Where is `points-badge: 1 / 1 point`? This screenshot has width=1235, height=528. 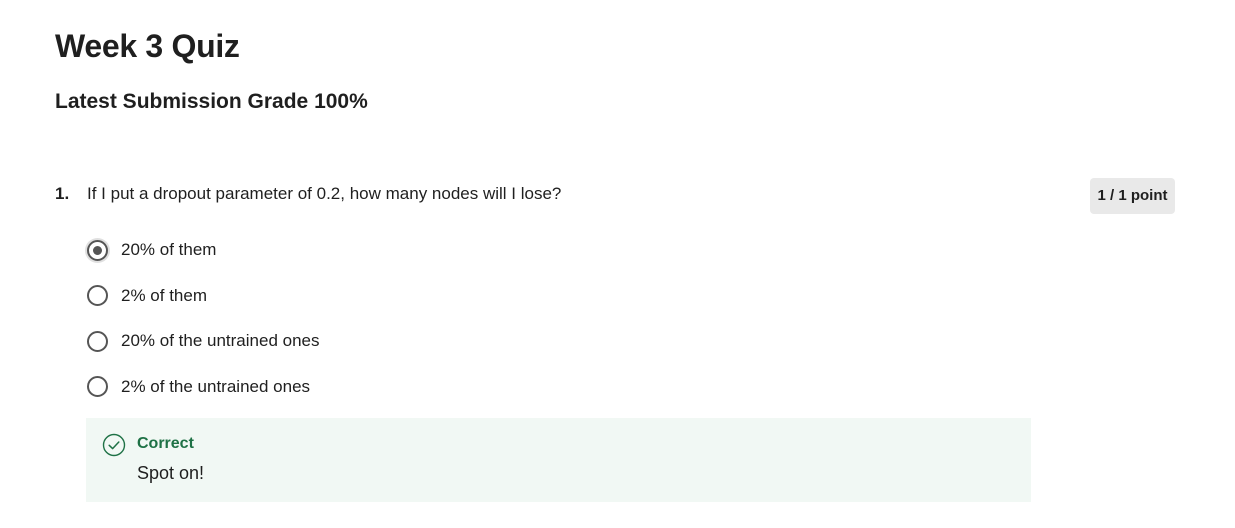
points-badge: 1 / 1 point is located at coordinates (1132, 196).